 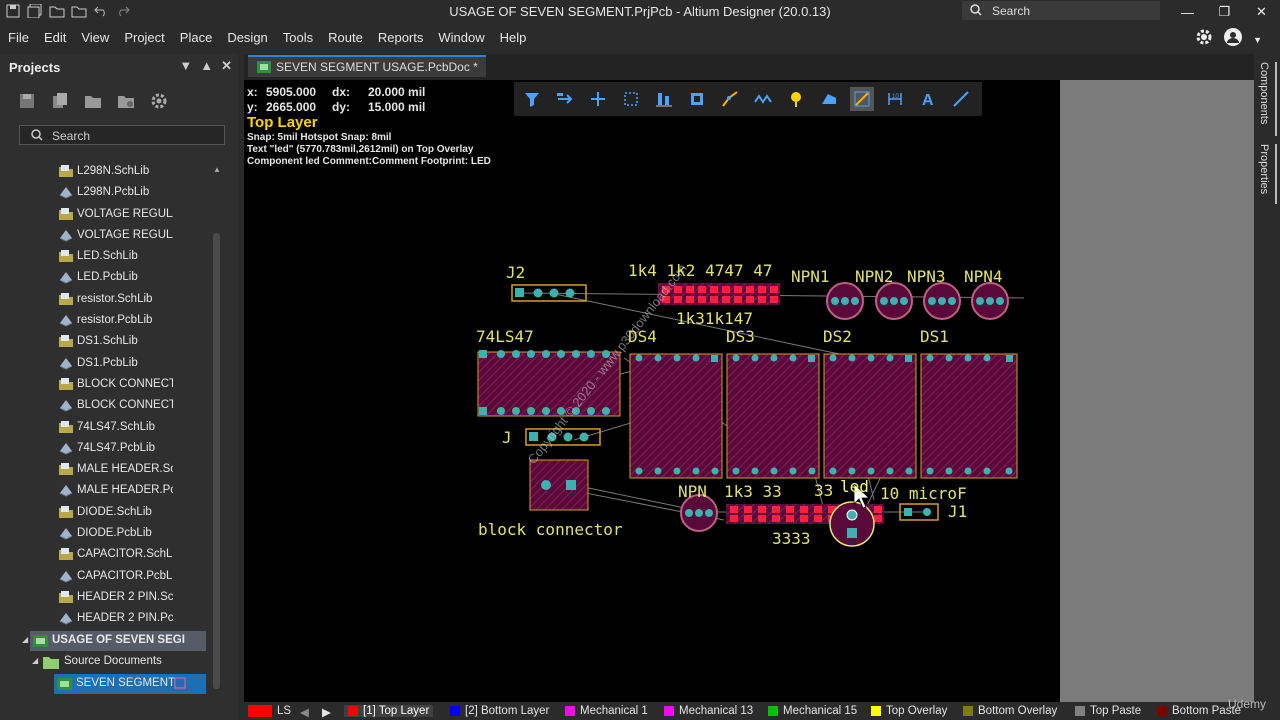 I want to click on menu-help: Help, so click(x=513, y=37).